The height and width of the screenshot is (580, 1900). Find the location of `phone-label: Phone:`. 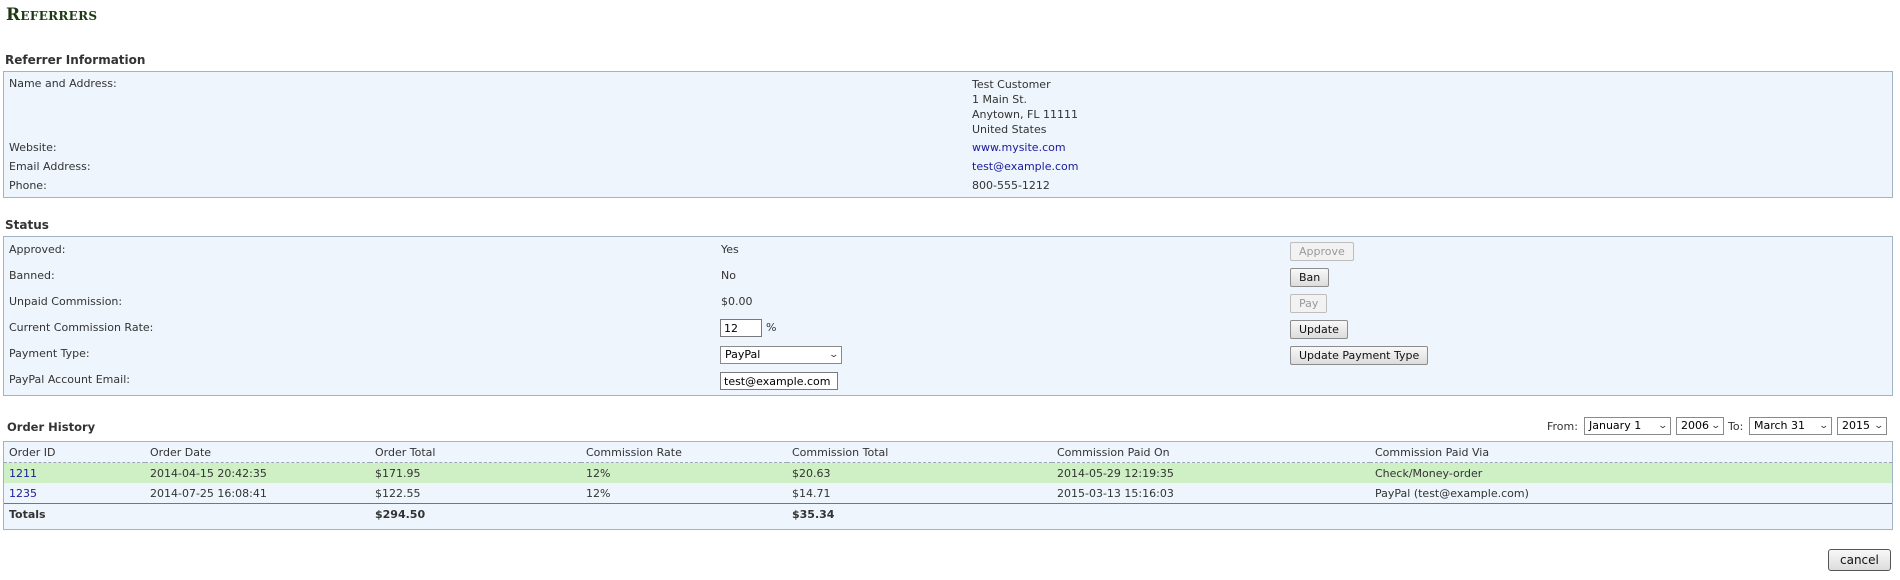

phone-label: Phone: is located at coordinates (28, 185).